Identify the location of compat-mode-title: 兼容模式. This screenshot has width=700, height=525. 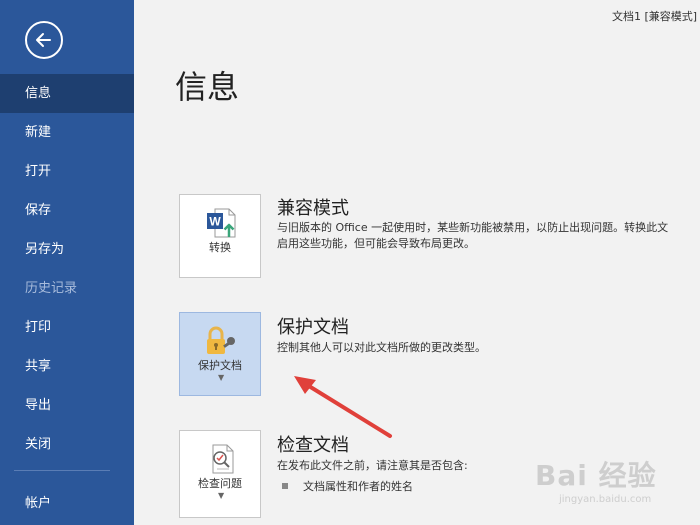
(313, 208).